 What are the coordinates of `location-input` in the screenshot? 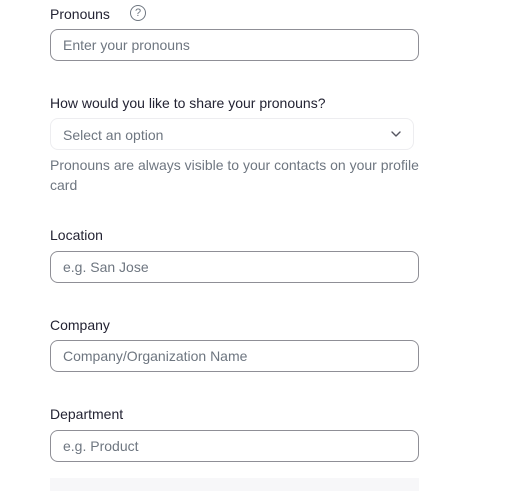 It's located at (234, 267).